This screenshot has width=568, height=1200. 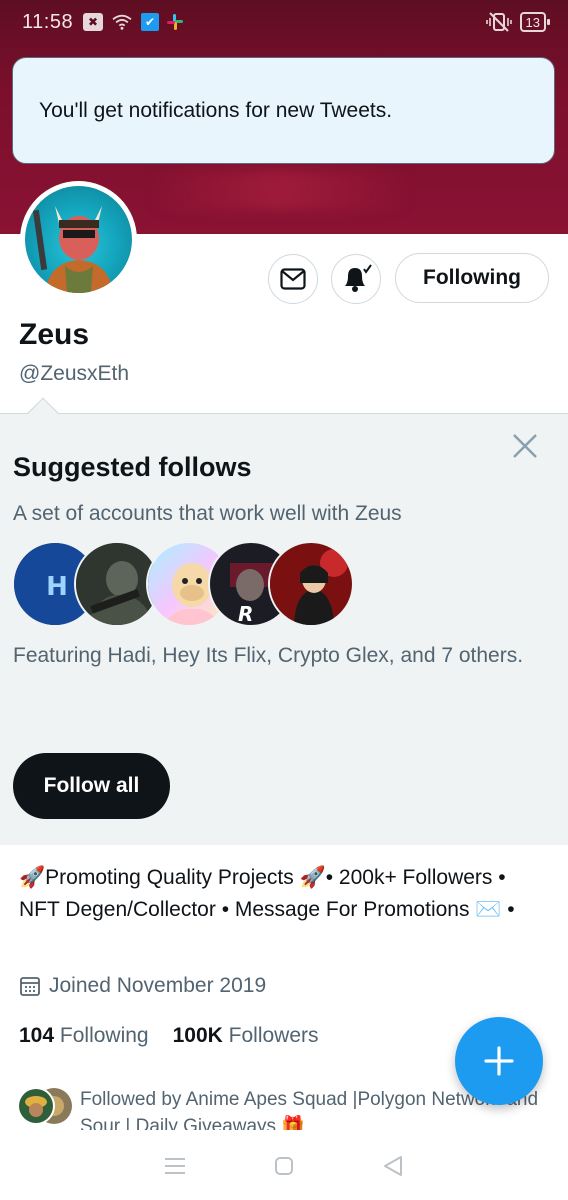 What do you see at coordinates (133, 22) in the screenshot?
I see `status-notification-icons: ✖ ✔` at bounding box center [133, 22].